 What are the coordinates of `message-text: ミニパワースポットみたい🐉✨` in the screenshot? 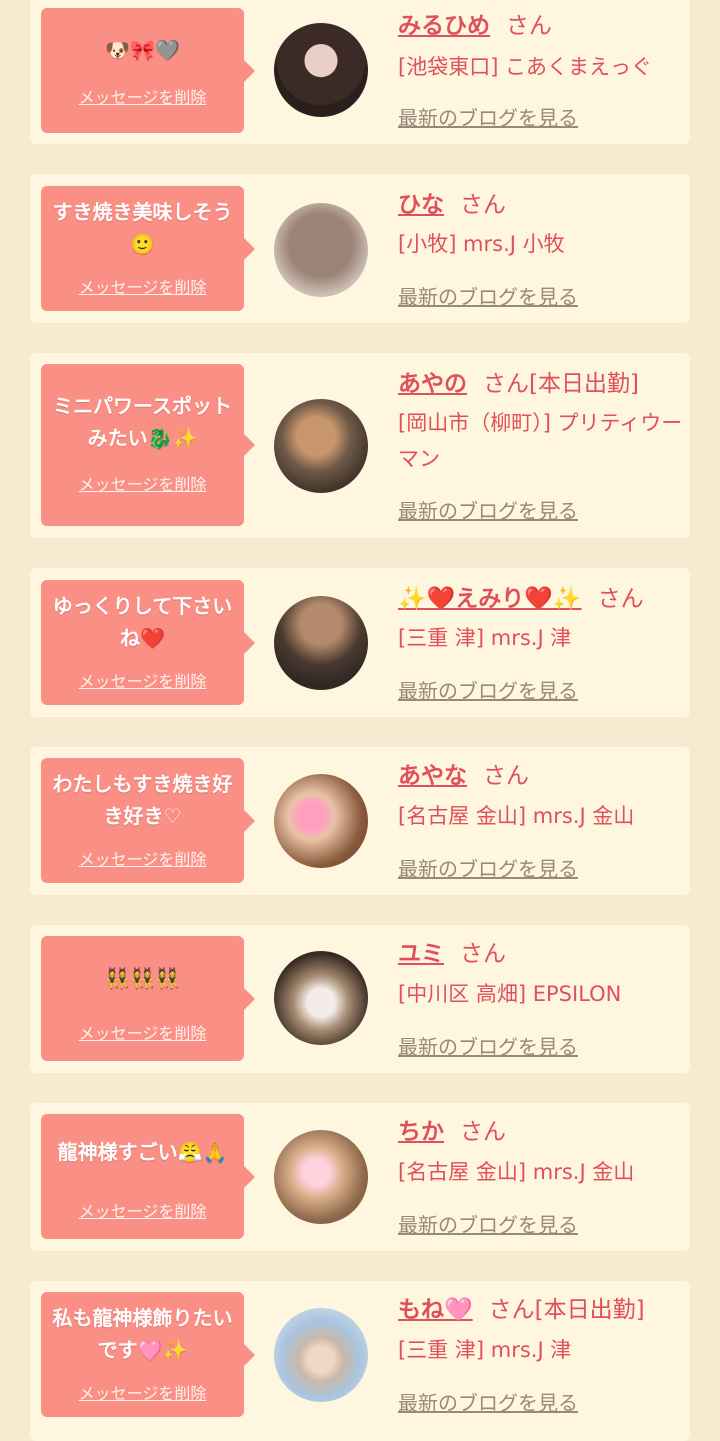 It's located at (142, 422).